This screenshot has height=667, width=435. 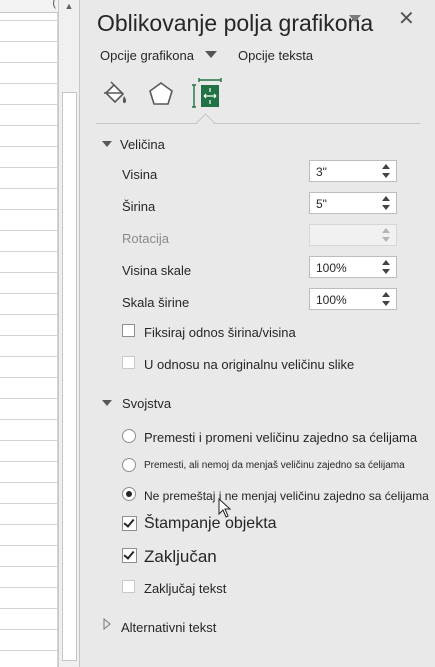 What do you see at coordinates (258, 123) in the screenshot?
I see `icon-row-separator` at bounding box center [258, 123].